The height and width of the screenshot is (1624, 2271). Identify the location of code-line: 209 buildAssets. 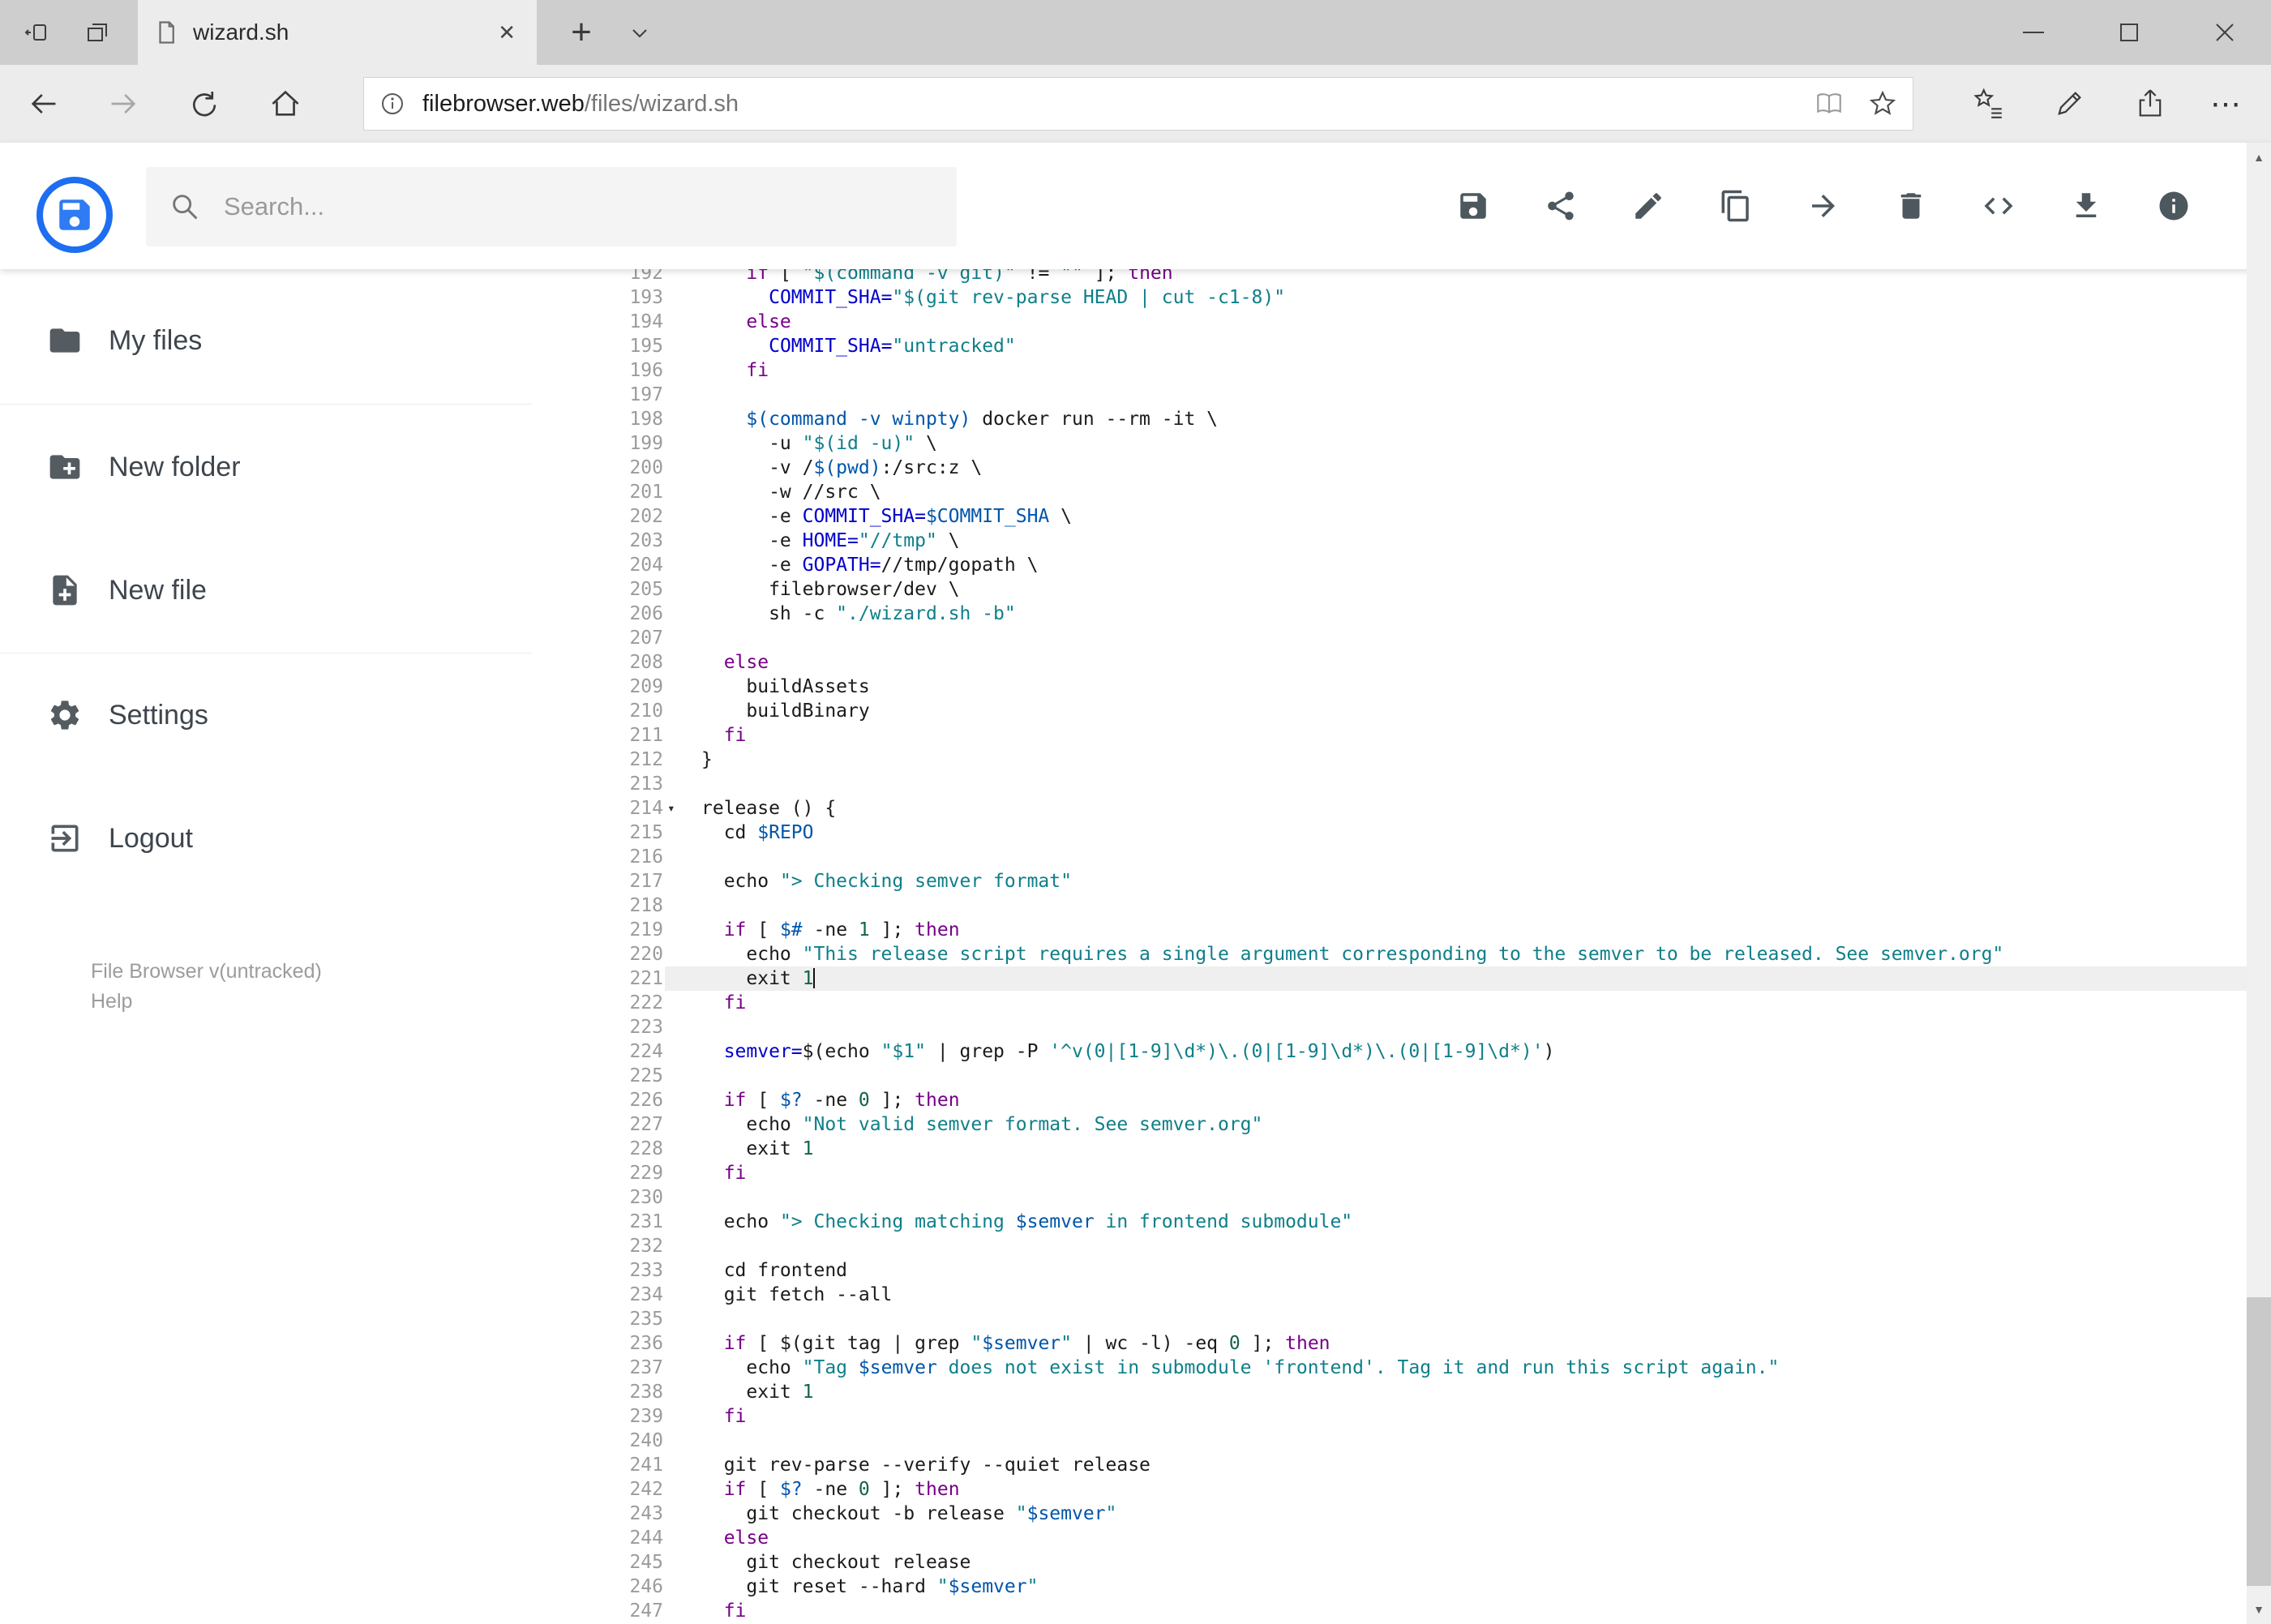
(1391, 687).